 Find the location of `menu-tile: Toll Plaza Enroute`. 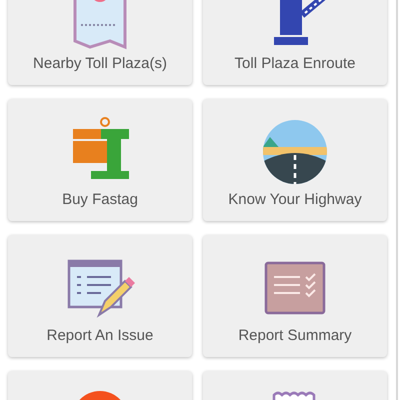

menu-tile: Toll Plaza Enroute is located at coordinates (295, 42).